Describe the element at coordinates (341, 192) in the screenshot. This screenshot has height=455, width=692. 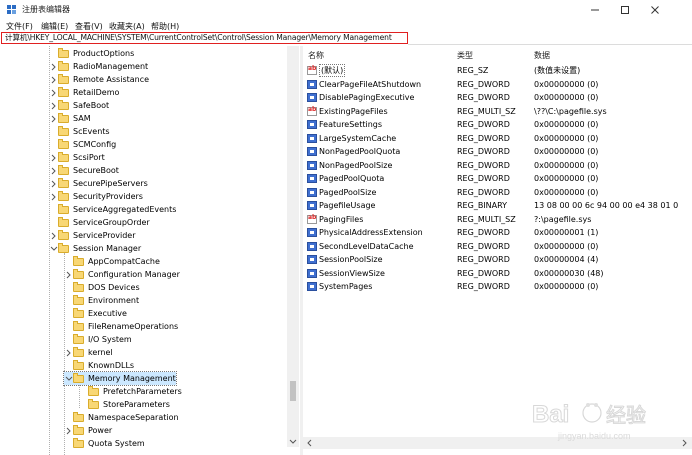
I see `value-name-cell: PagedPoolSize` at that location.